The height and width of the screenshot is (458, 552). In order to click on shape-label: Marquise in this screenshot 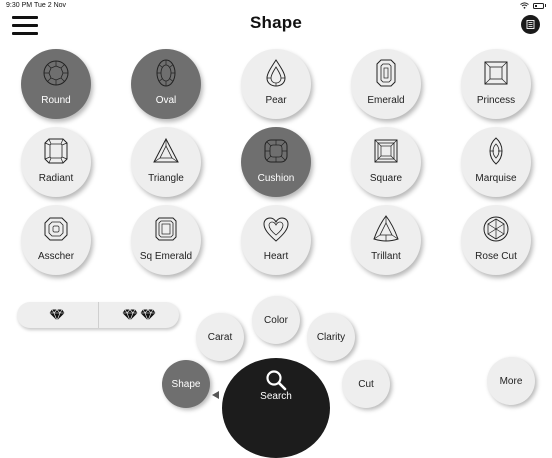, I will do `click(496, 178)`.